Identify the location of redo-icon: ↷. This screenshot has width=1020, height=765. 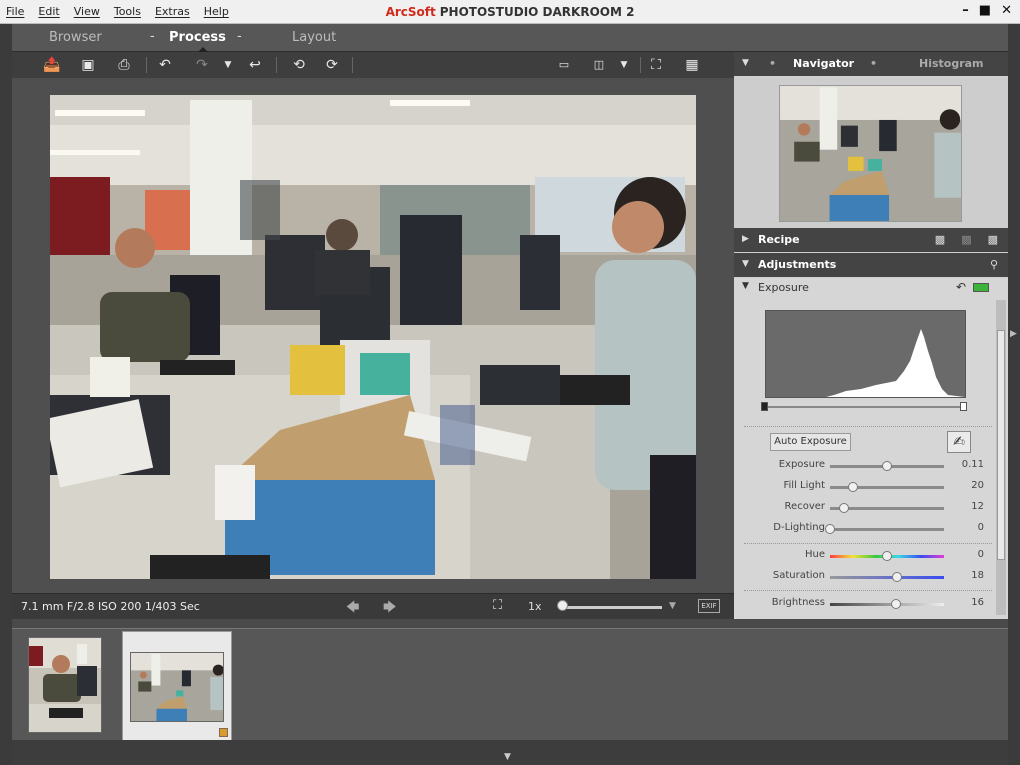
(202, 65).